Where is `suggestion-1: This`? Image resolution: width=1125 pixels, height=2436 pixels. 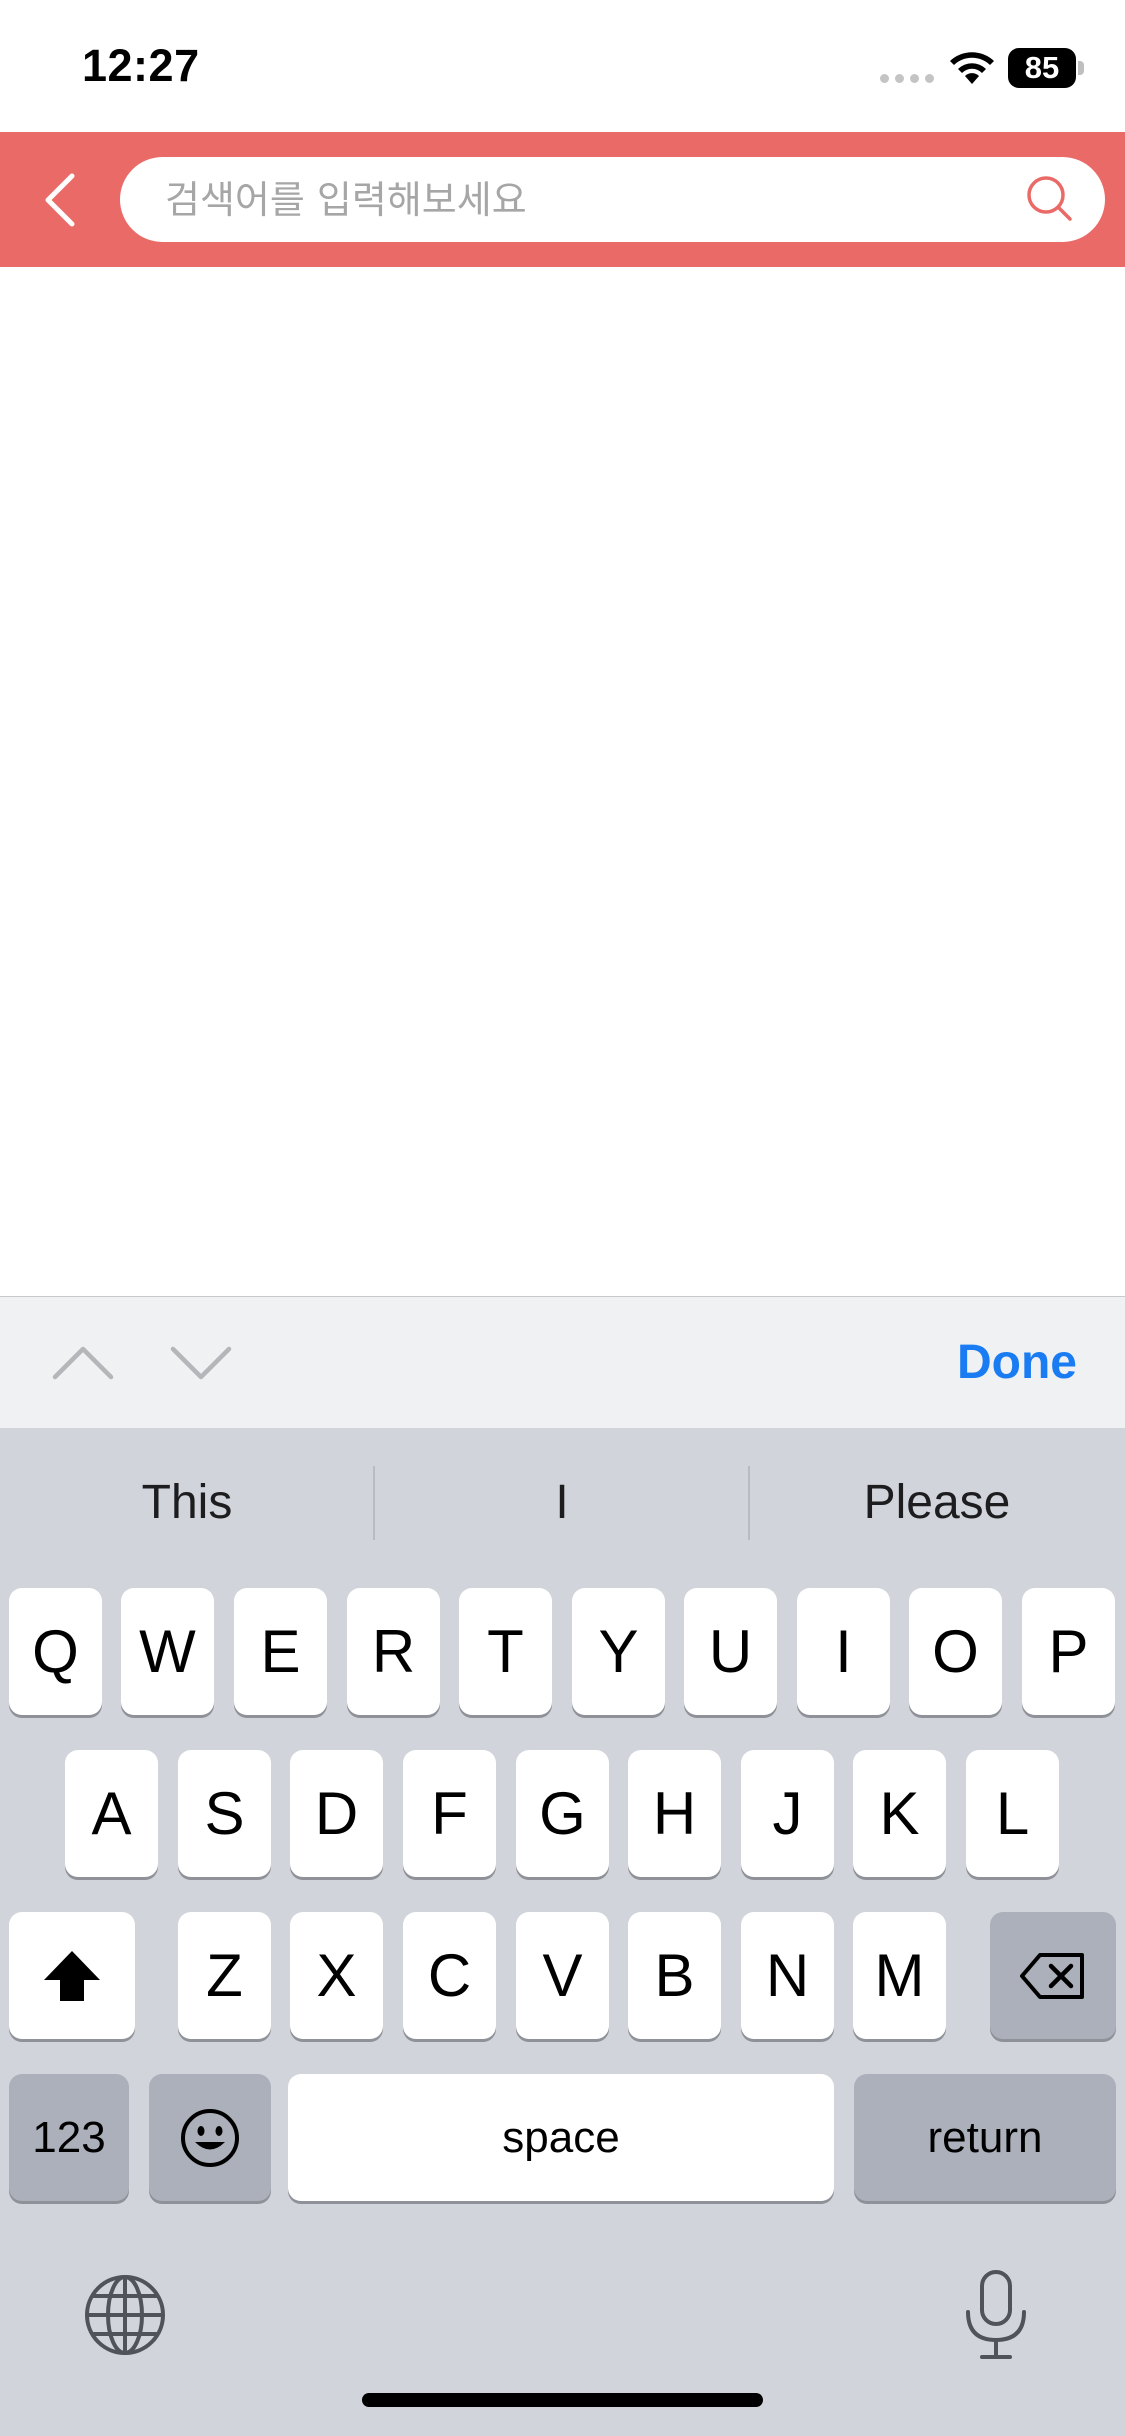
suggestion-1: This is located at coordinates (187, 1503).